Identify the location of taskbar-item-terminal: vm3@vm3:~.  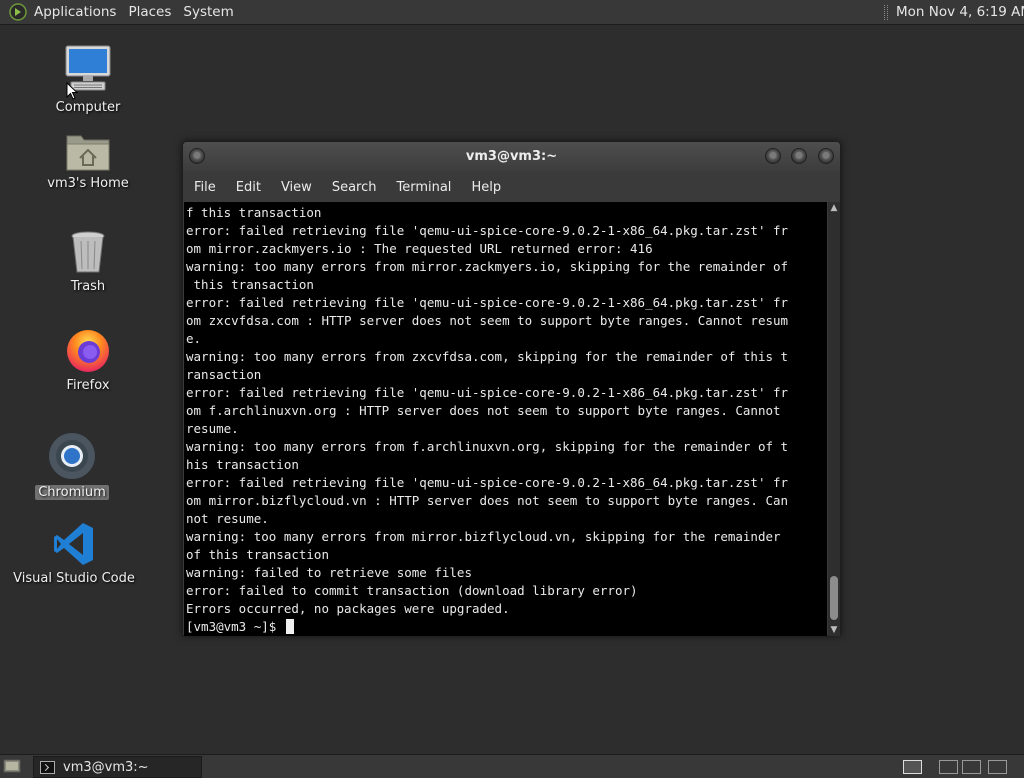
(117, 767).